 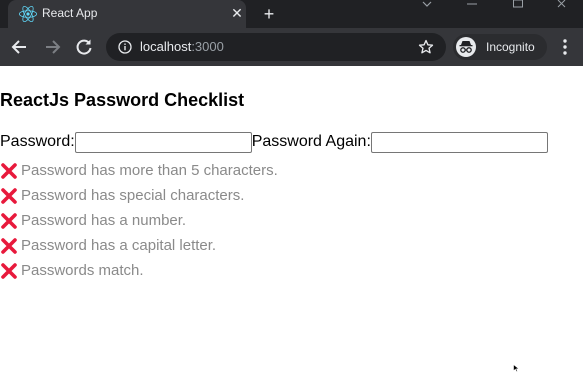 I want to click on browser-titlebar: React App ✕ +, so click(x=291, y=14).